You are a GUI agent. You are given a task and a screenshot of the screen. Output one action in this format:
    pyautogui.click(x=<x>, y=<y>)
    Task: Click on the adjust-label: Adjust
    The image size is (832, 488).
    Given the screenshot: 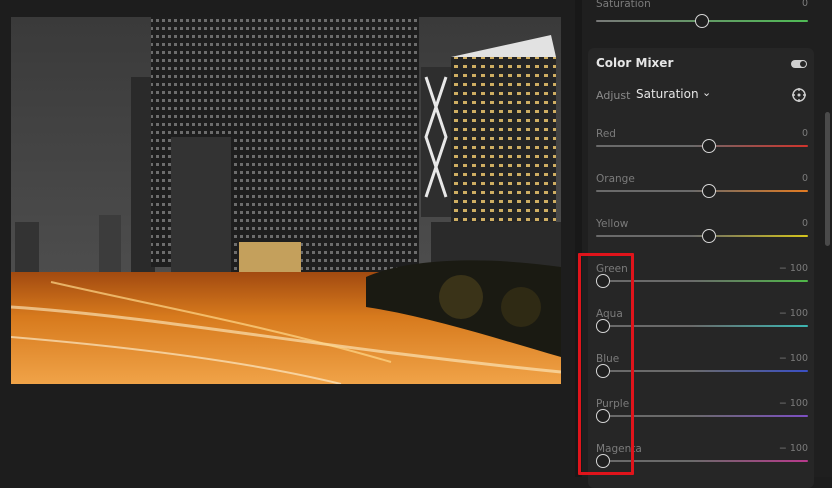 What is the action you would take?
    pyautogui.click(x=613, y=95)
    